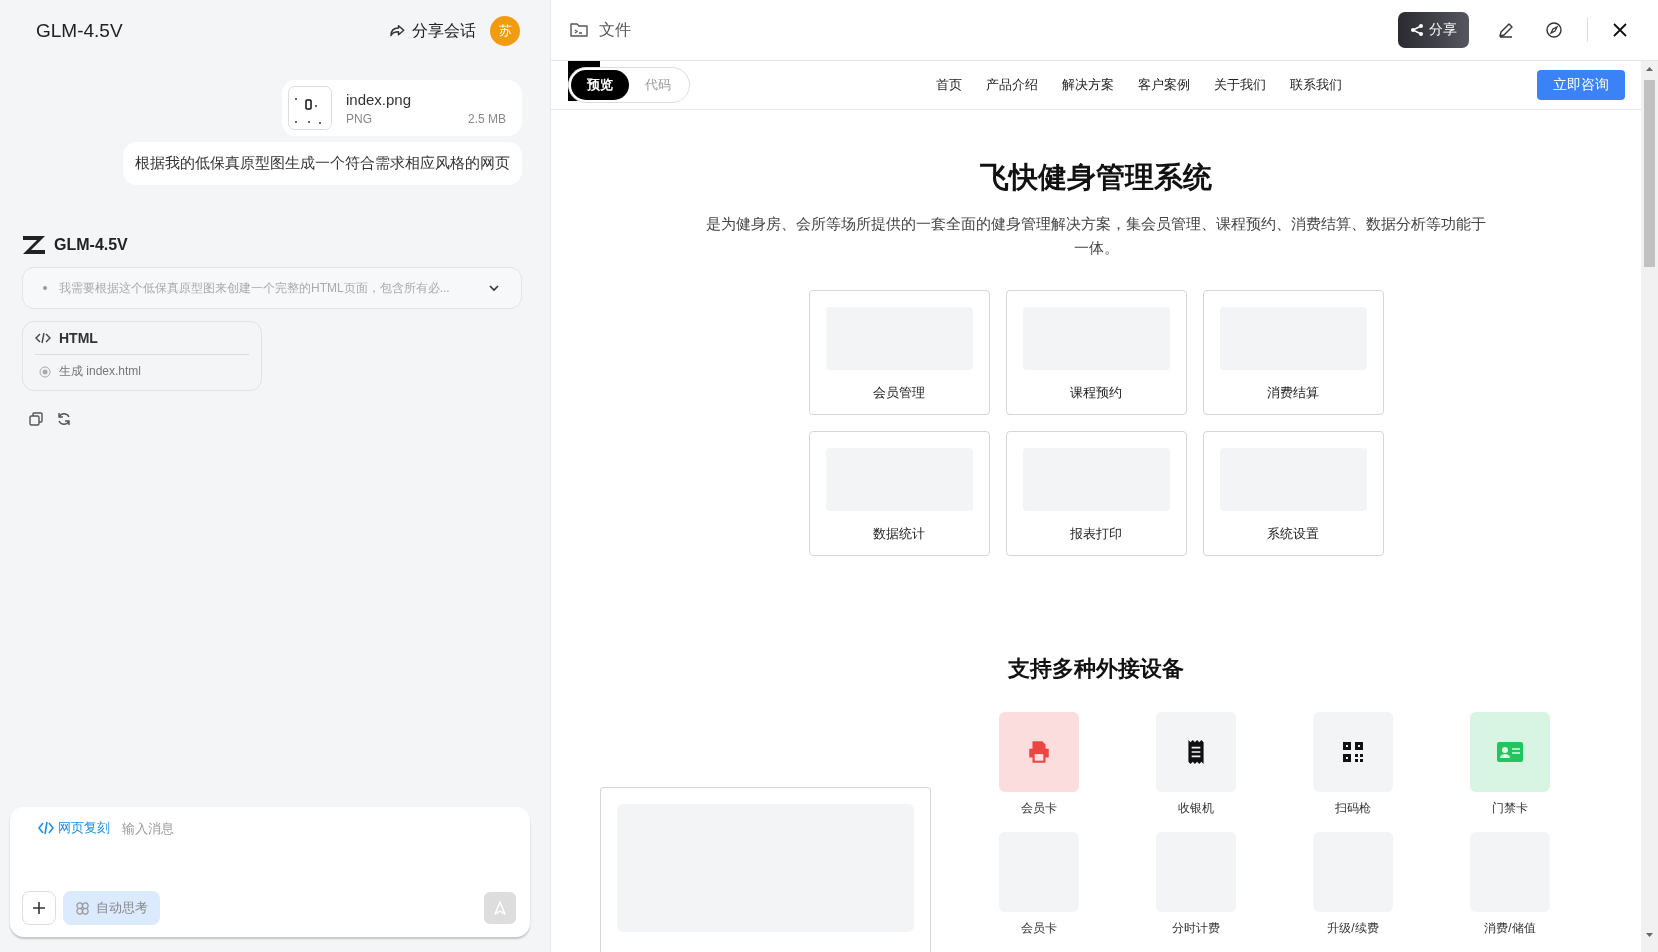 Image resolution: width=1658 pixels, height=952 pixels. I want to click on nav-link: 客户案例, so click(1163, 85).